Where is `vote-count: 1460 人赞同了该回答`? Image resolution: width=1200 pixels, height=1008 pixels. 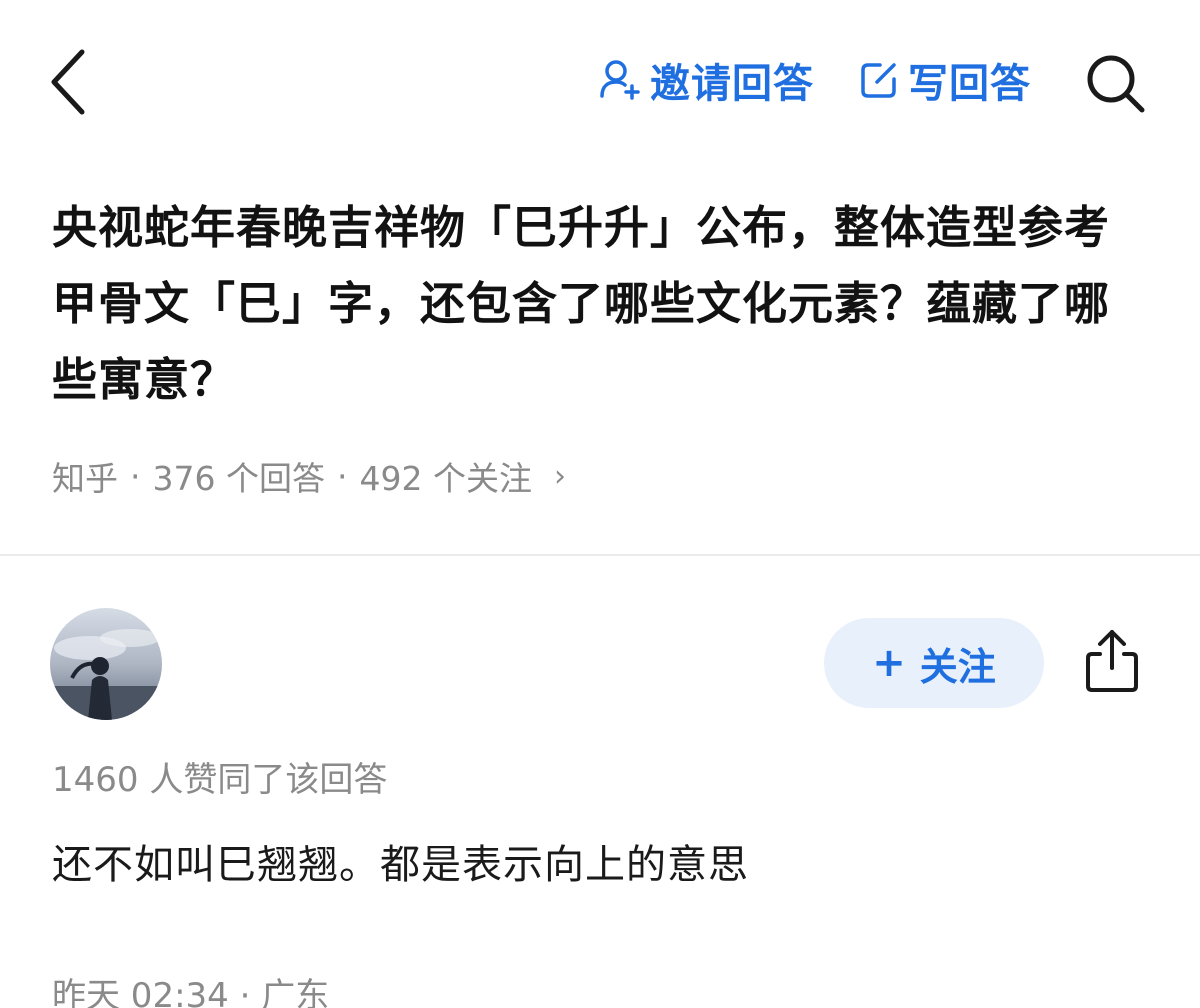 vote-count: 1460 人赞同了该回答 is located at coordinates (220, 780).